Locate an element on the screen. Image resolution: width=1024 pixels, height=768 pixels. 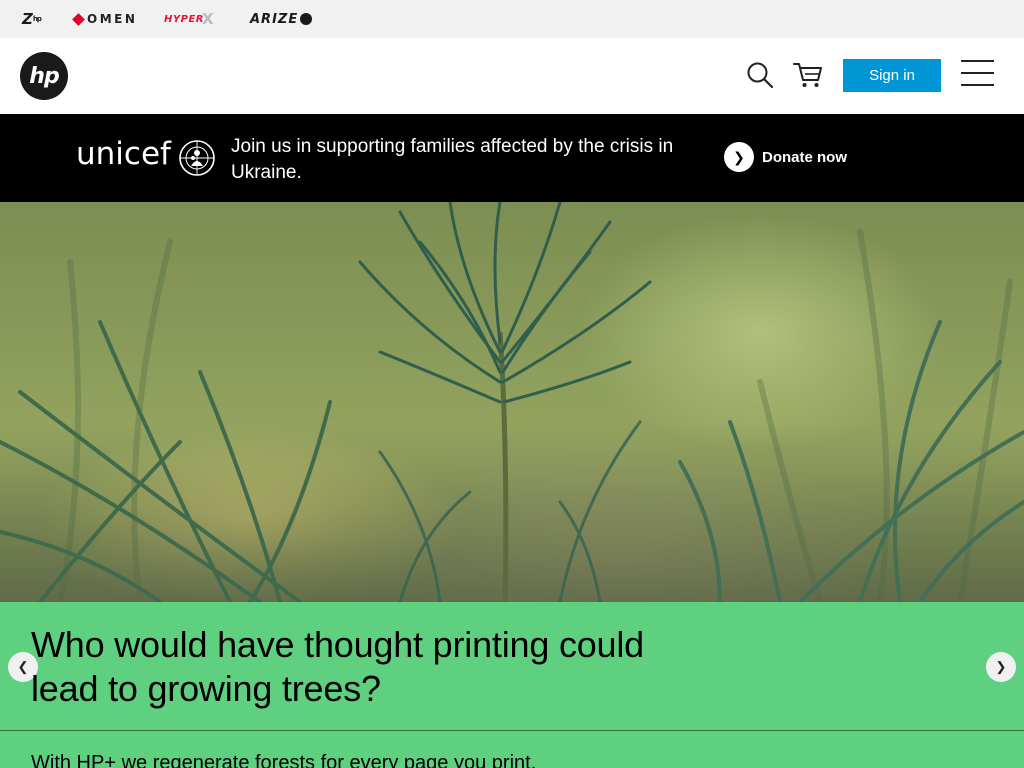
hamburger-menu-button is located at coordinates (978, 75).